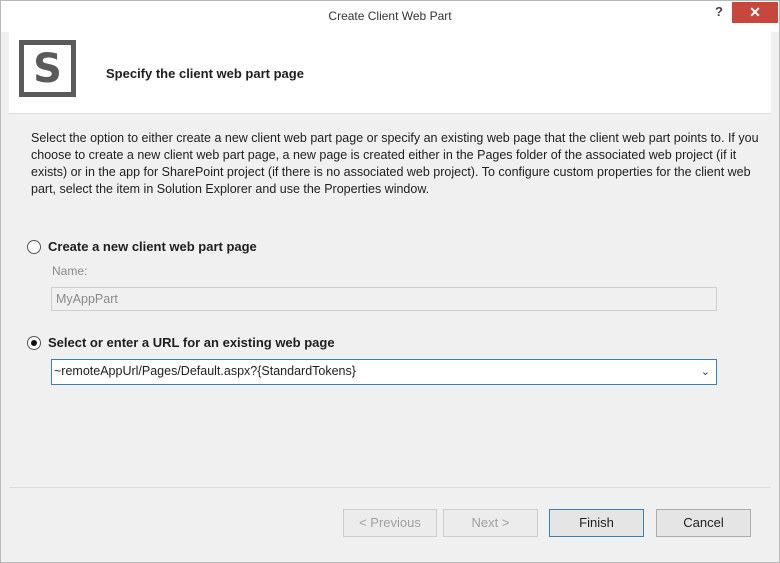 Image resolution: width=780 pixels, height=563 pixels. I want to click on next-button: Next >, so click(490, 523).